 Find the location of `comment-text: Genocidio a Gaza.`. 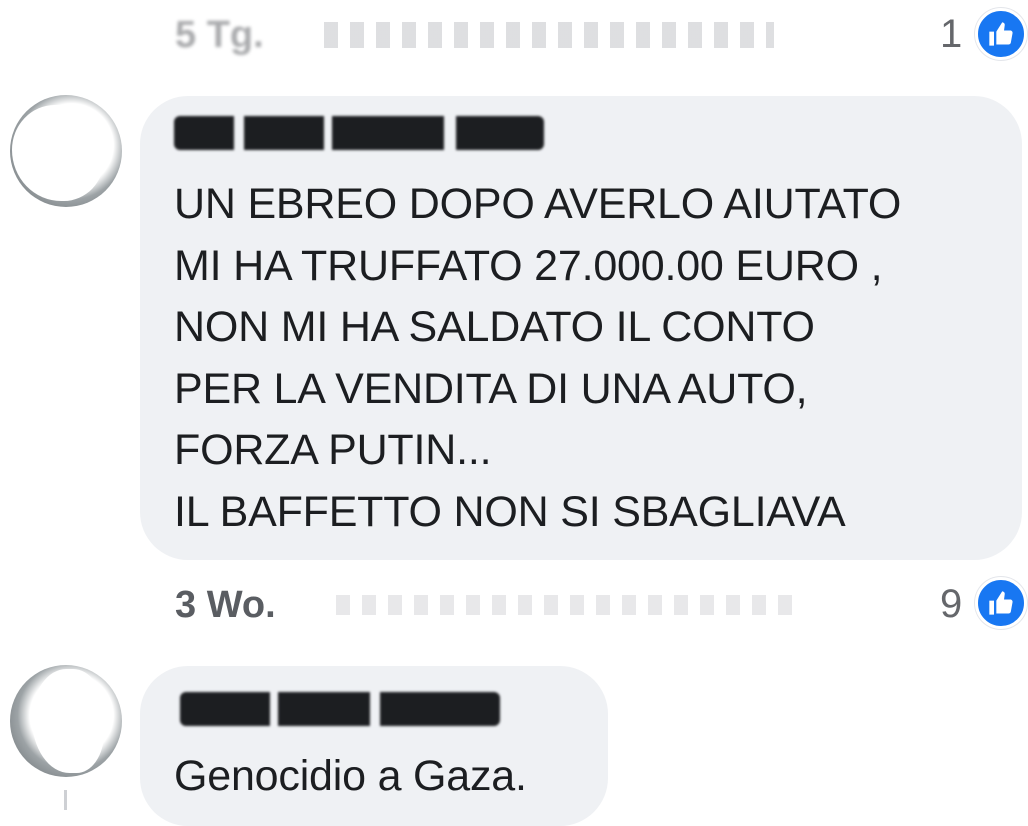

comment-text: Genocidio a Gaza. is located at coordinates (350, 777).